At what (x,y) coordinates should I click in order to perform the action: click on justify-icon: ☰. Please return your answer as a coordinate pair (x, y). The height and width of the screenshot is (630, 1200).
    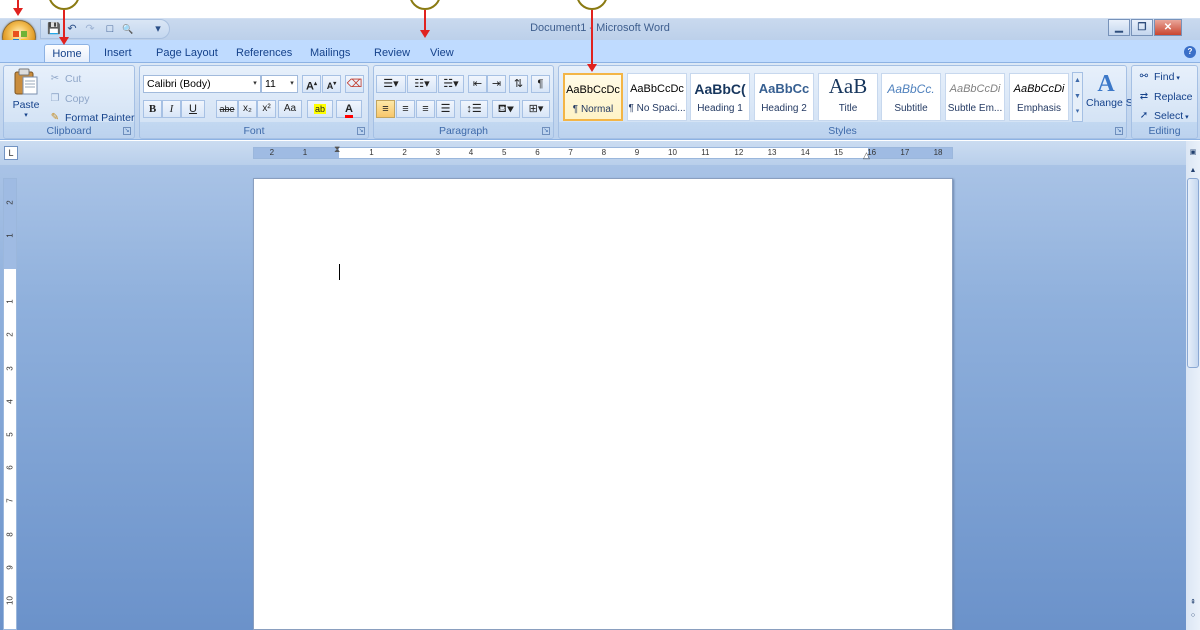
    Looking at the image, I should click on (445, 109).